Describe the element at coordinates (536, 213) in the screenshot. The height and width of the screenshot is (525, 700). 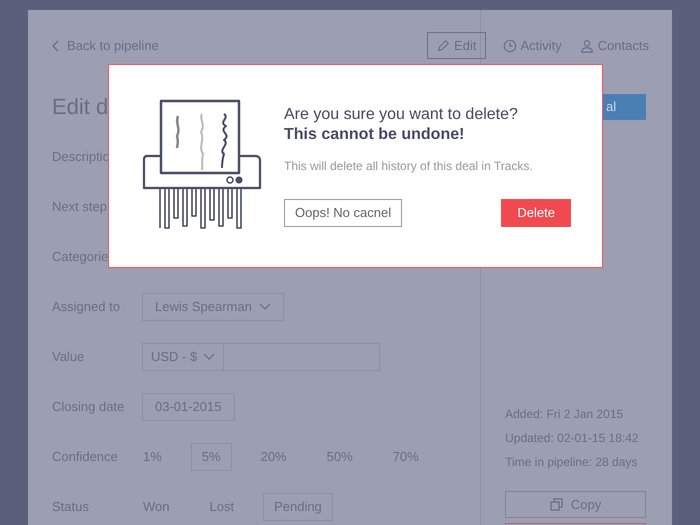
I see `delete-button: Delete` at that location.